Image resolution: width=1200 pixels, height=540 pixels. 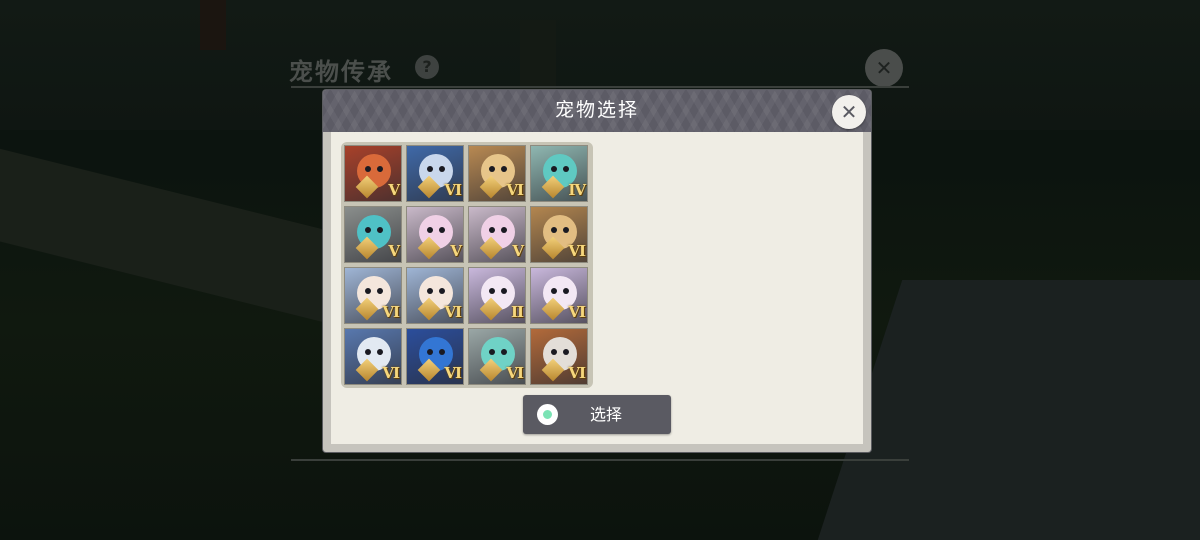 I want to click on pet-slot: IV, so click(x=559, y=173).